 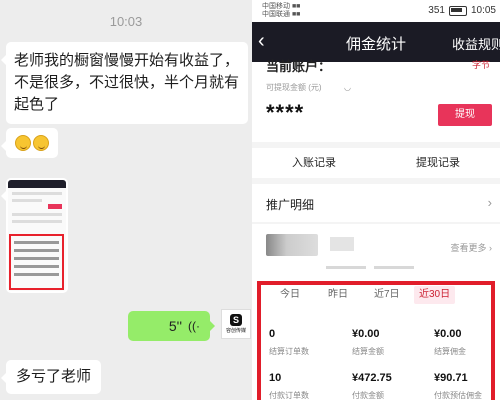 I want to click on battery-icon, so click(x=457, y=10).